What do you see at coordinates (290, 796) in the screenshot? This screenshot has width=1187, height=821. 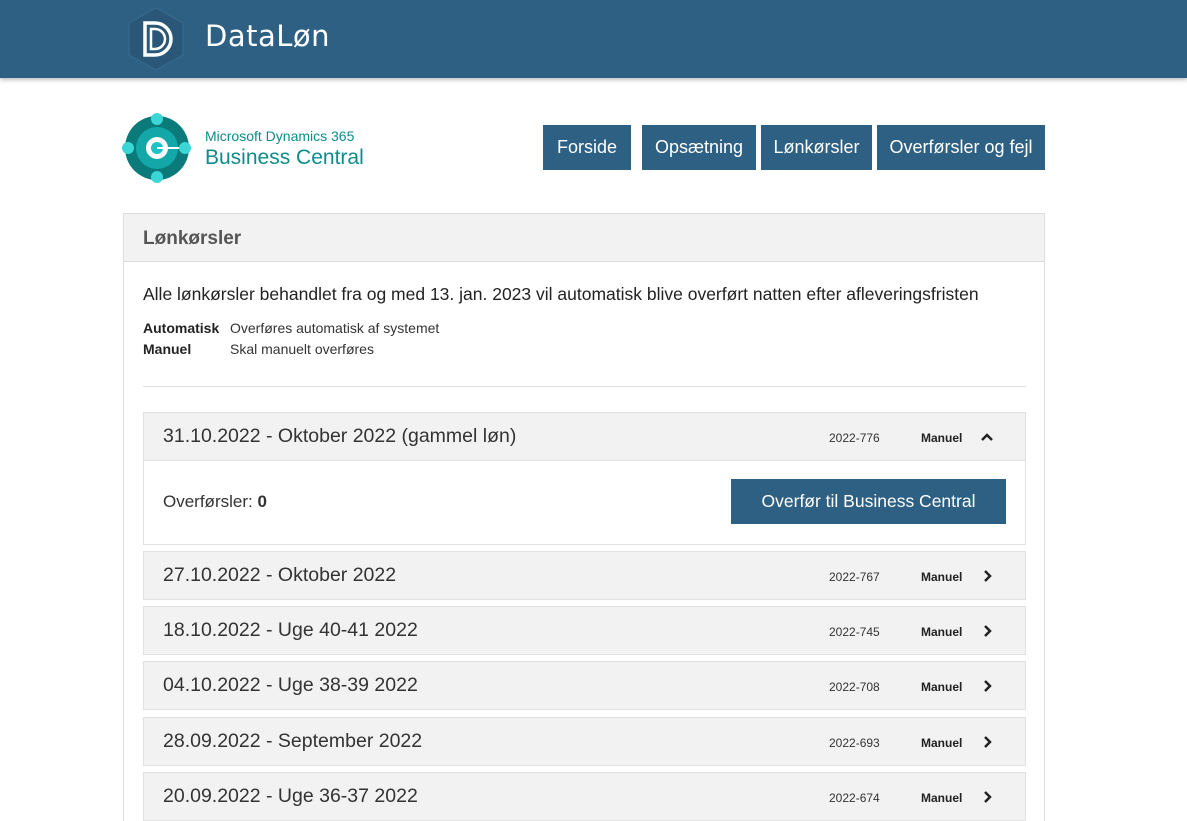 I see `run-title: 20.09.2022 - Uge 36-37 2022` at bounding box center [290, 796].